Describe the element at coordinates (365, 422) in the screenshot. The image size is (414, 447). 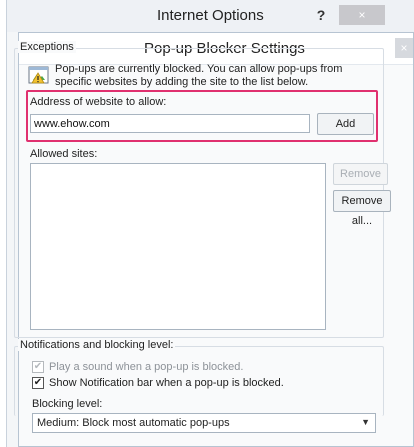
I see `chevron-down-icon: ▼` at that location.